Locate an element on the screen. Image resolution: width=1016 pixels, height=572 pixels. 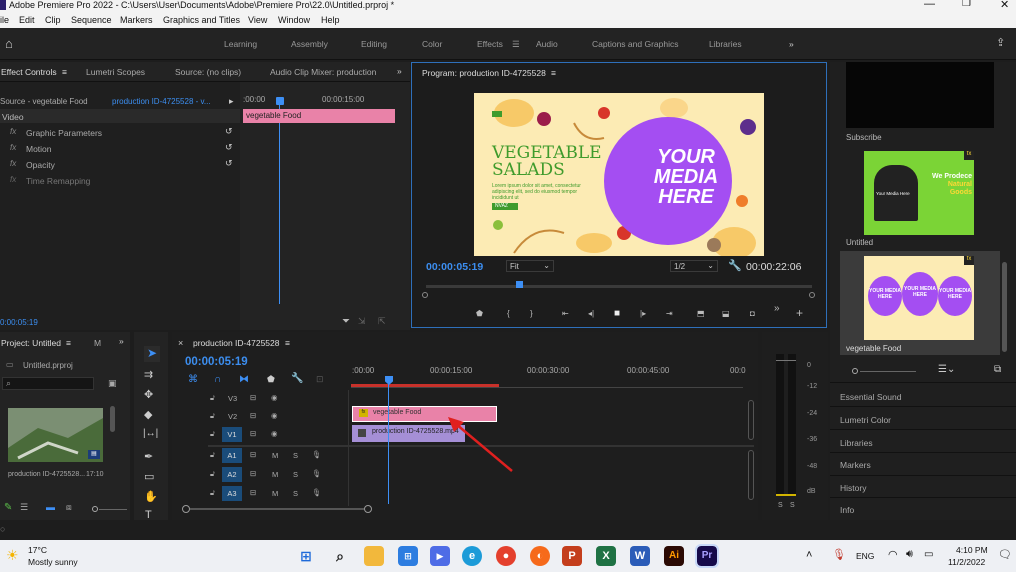
track-label-a2: A2 is located at coordinates (232, 474).